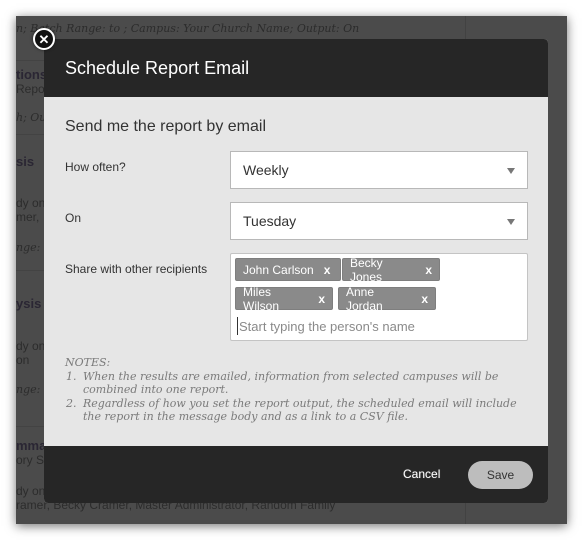 The image size is (583, 540). I want to click on recipient-search-input, so click(377, 326).